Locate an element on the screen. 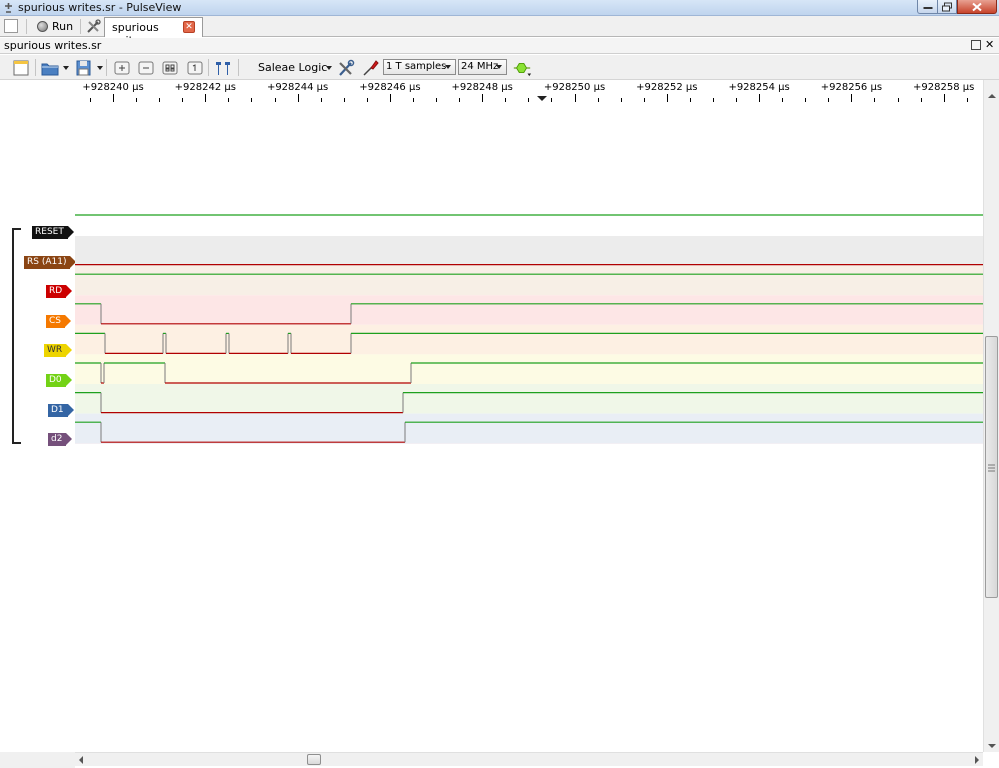  vertical-scroll-thumb is located at coordinates (991, 467).